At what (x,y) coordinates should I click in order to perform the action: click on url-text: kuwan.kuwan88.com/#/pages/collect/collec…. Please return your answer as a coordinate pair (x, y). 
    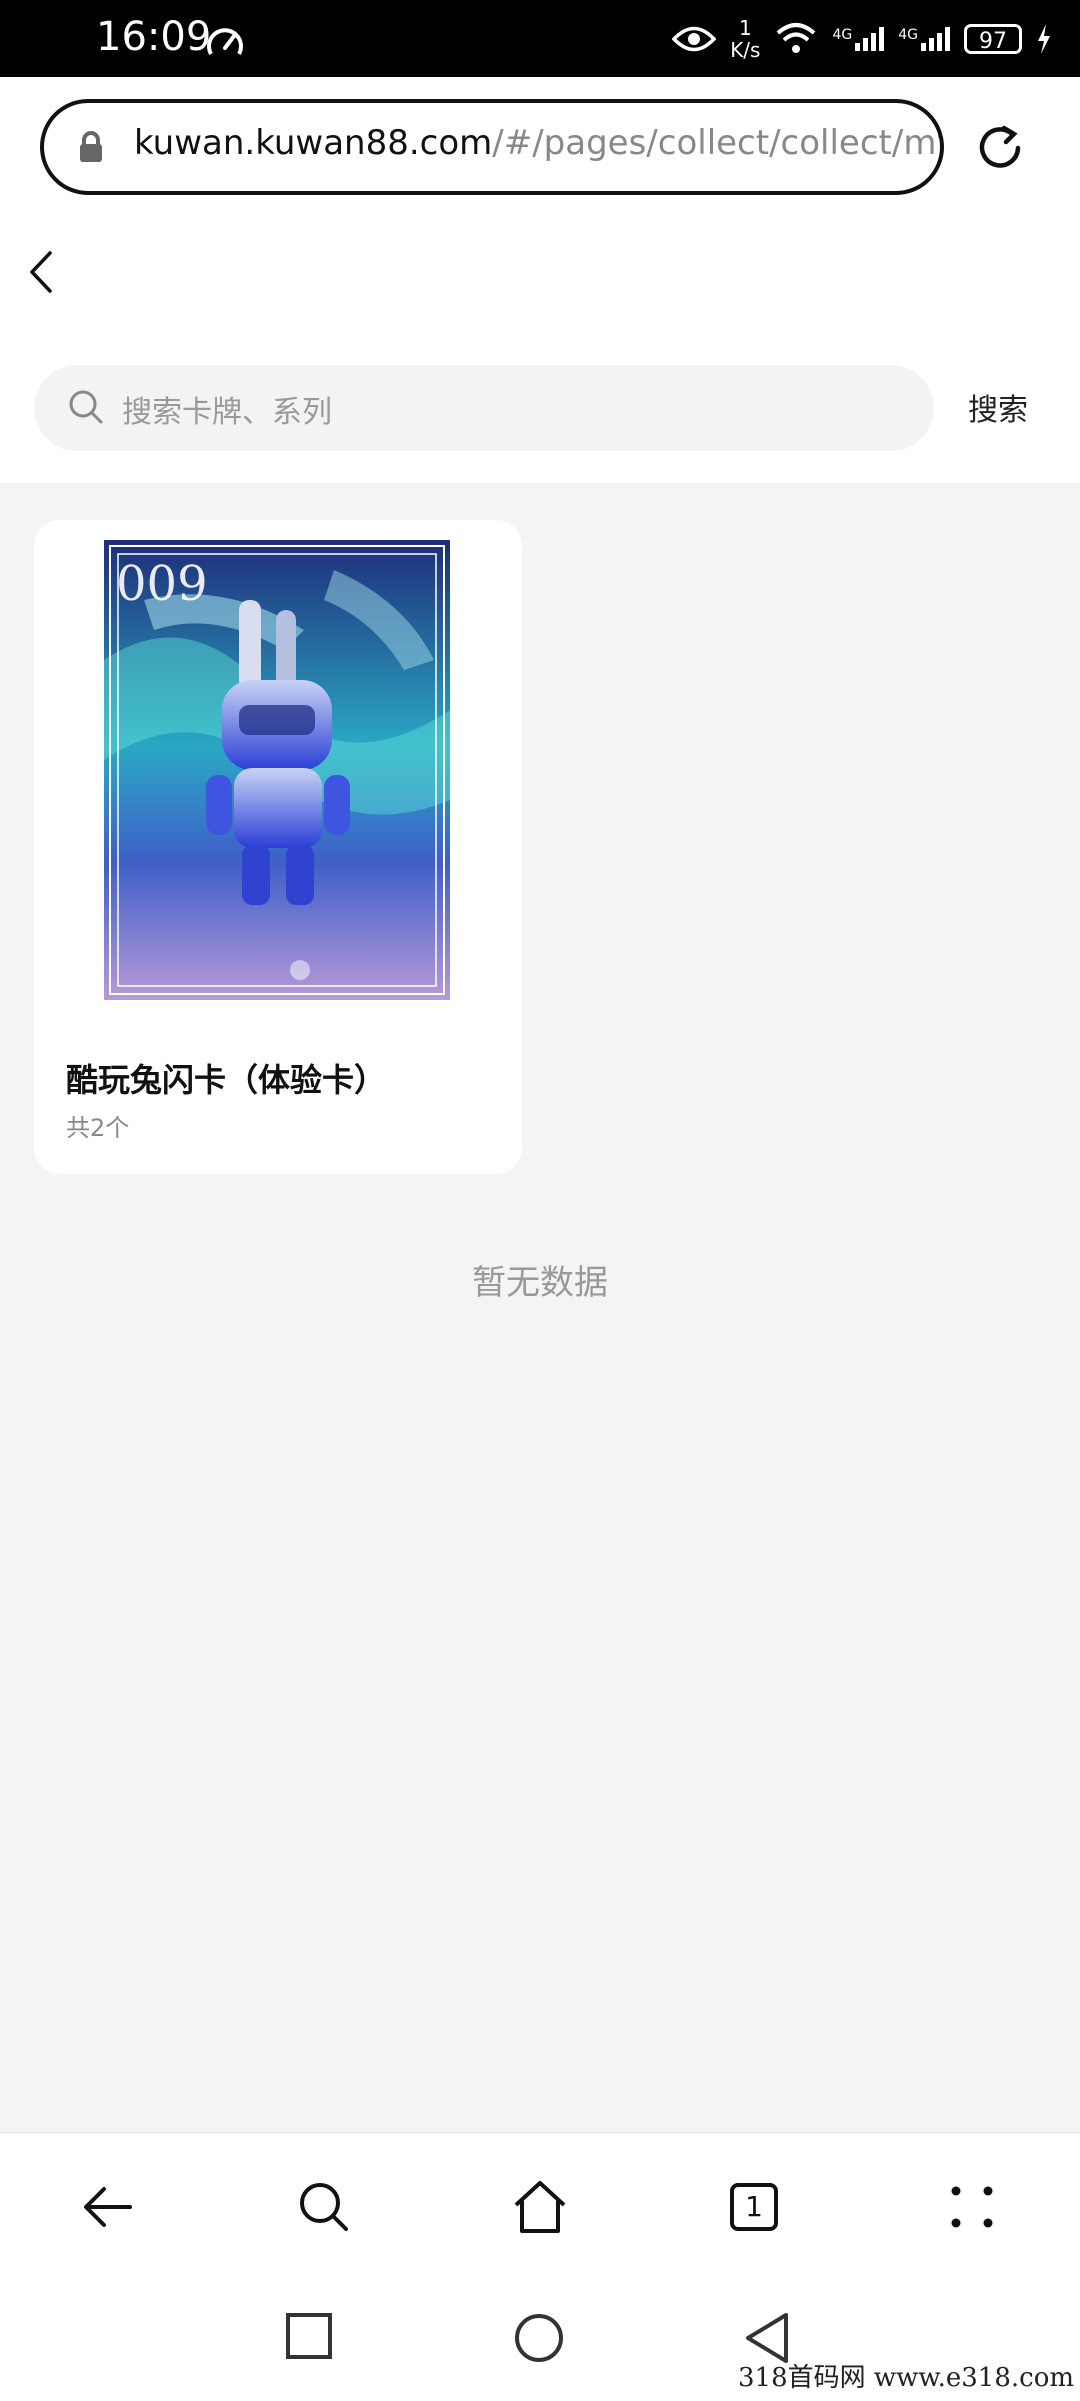
    Looking at the image, I should click on (539, 143).